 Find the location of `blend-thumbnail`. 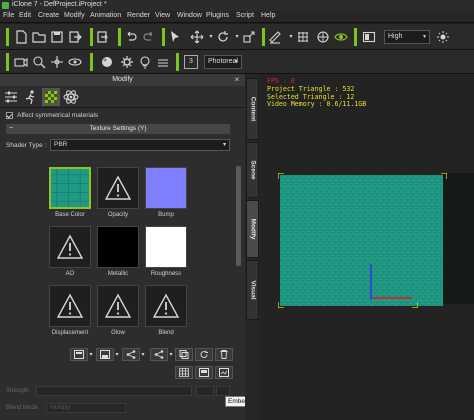

blend-thumbnail is located at coordinates (166, 306).